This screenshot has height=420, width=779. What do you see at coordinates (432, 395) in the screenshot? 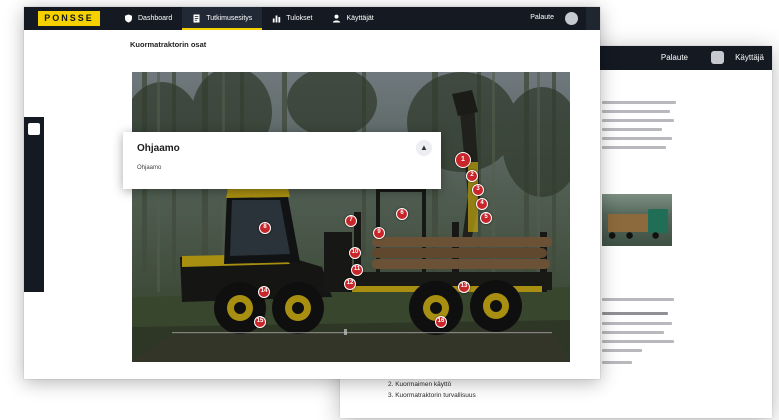
I see `steps-list-item: 3. Kuormatraktorin turvallisuus` at bounding box center [432, 395].